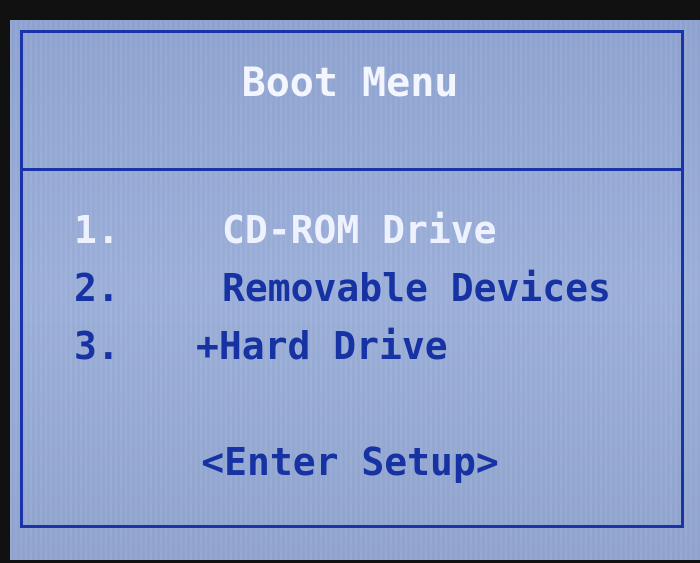 The image size is (700, 563). Describe the element at coordinates (350, 462) in the screenshot. I see `enter-setup-option: <Enter Setup>` at that location.